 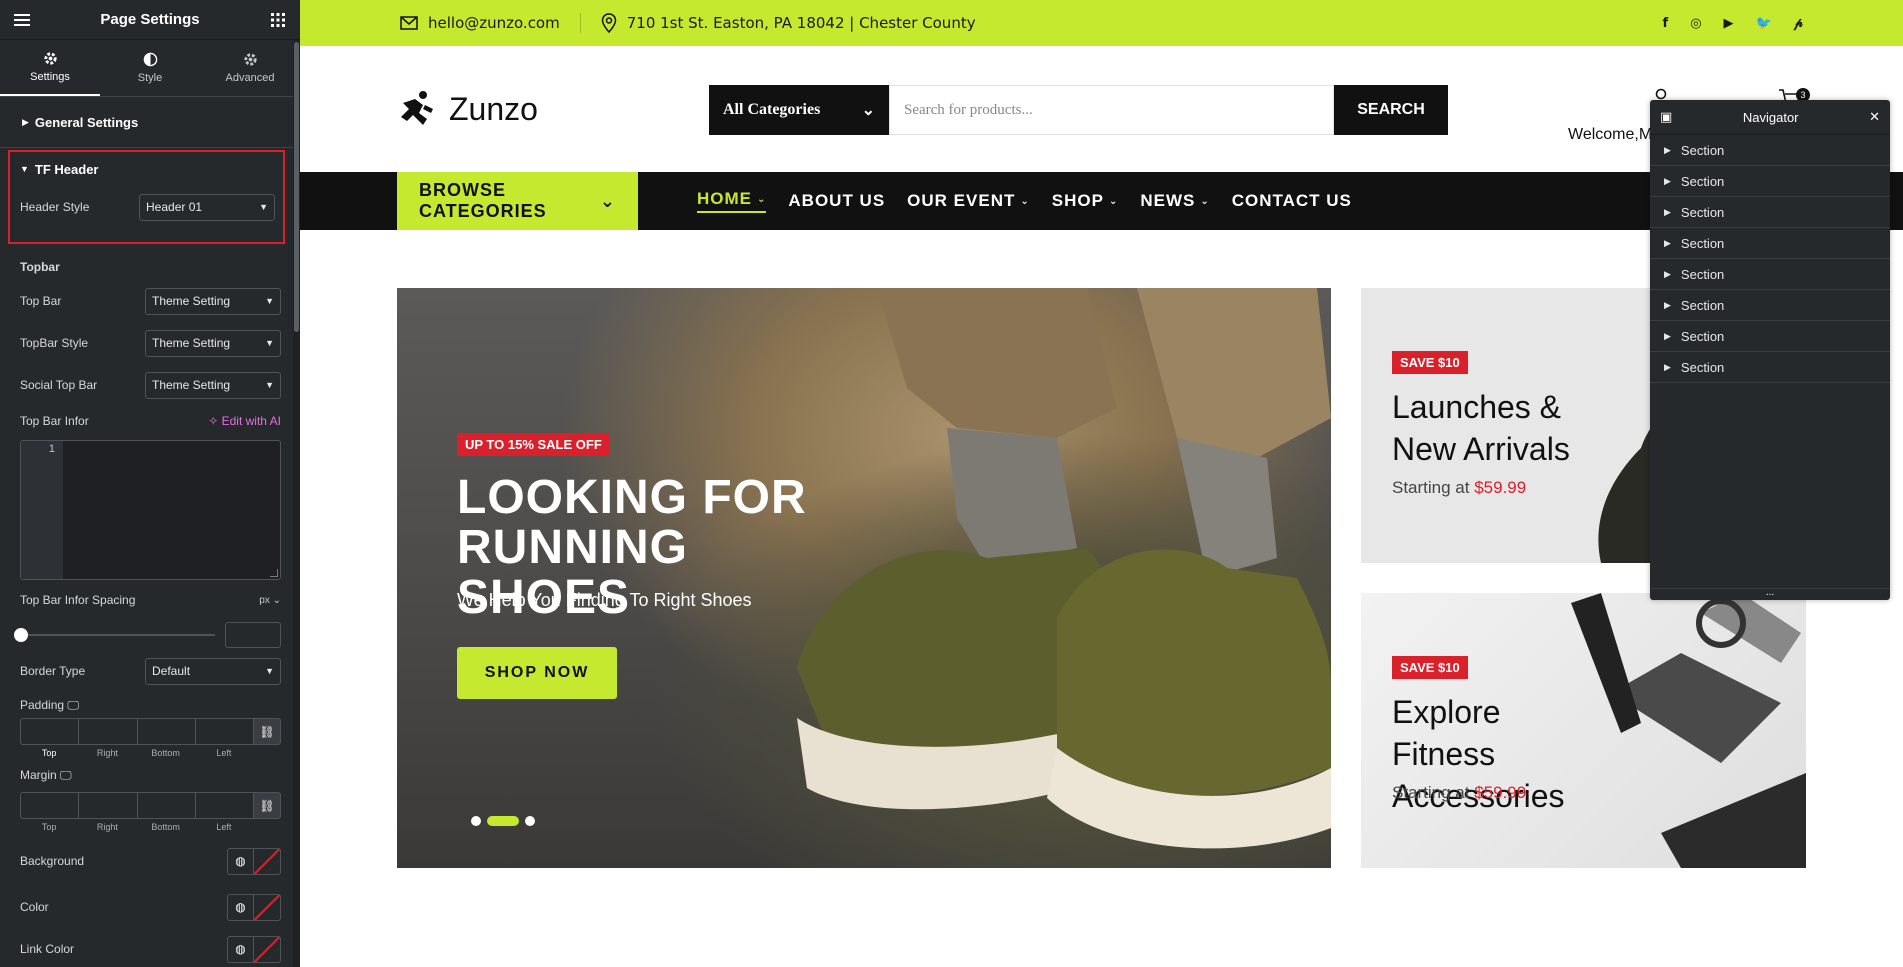 I want to click on header-style-select: Header 01 ▼, so click(x=207, y=207).